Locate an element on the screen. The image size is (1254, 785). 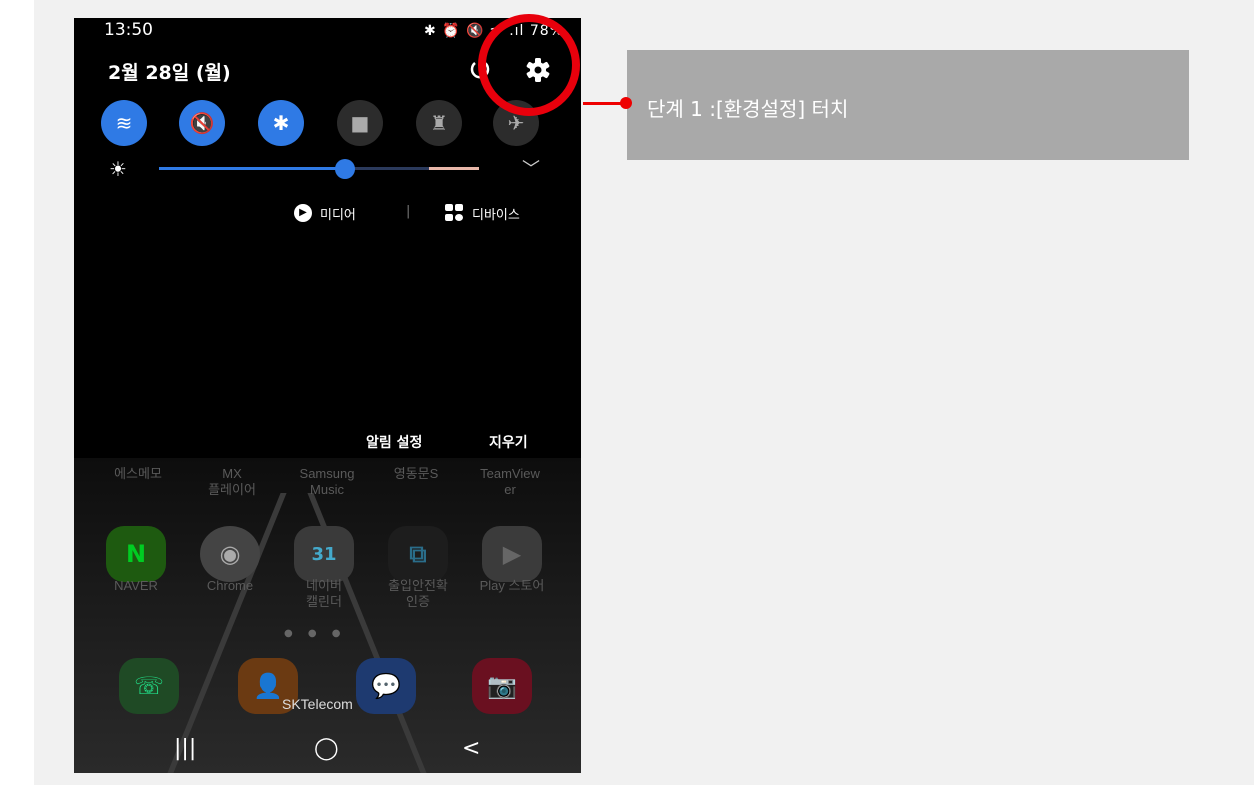
qs-wifi-toggle: ≋ is located at coordinates (124, 123).